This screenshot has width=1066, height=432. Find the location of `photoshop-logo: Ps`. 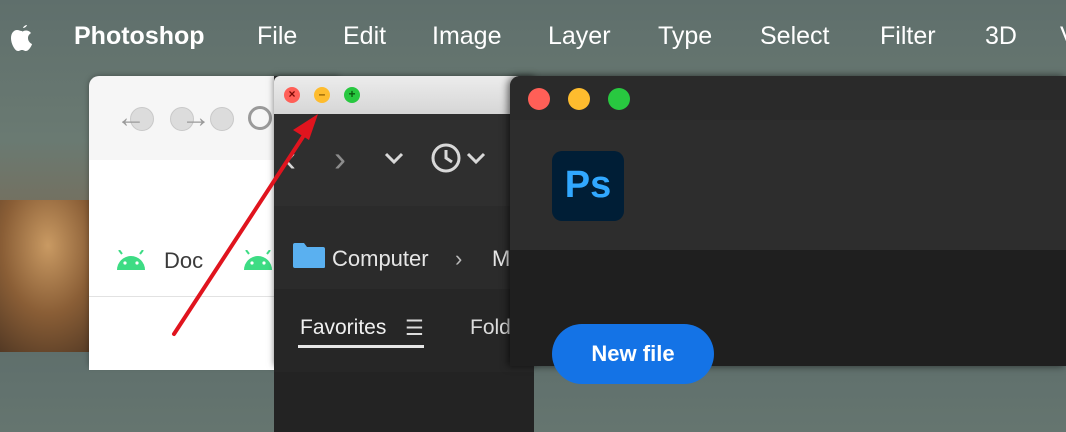

photoshop-logo: Ps is located at coordinates (588, 186).